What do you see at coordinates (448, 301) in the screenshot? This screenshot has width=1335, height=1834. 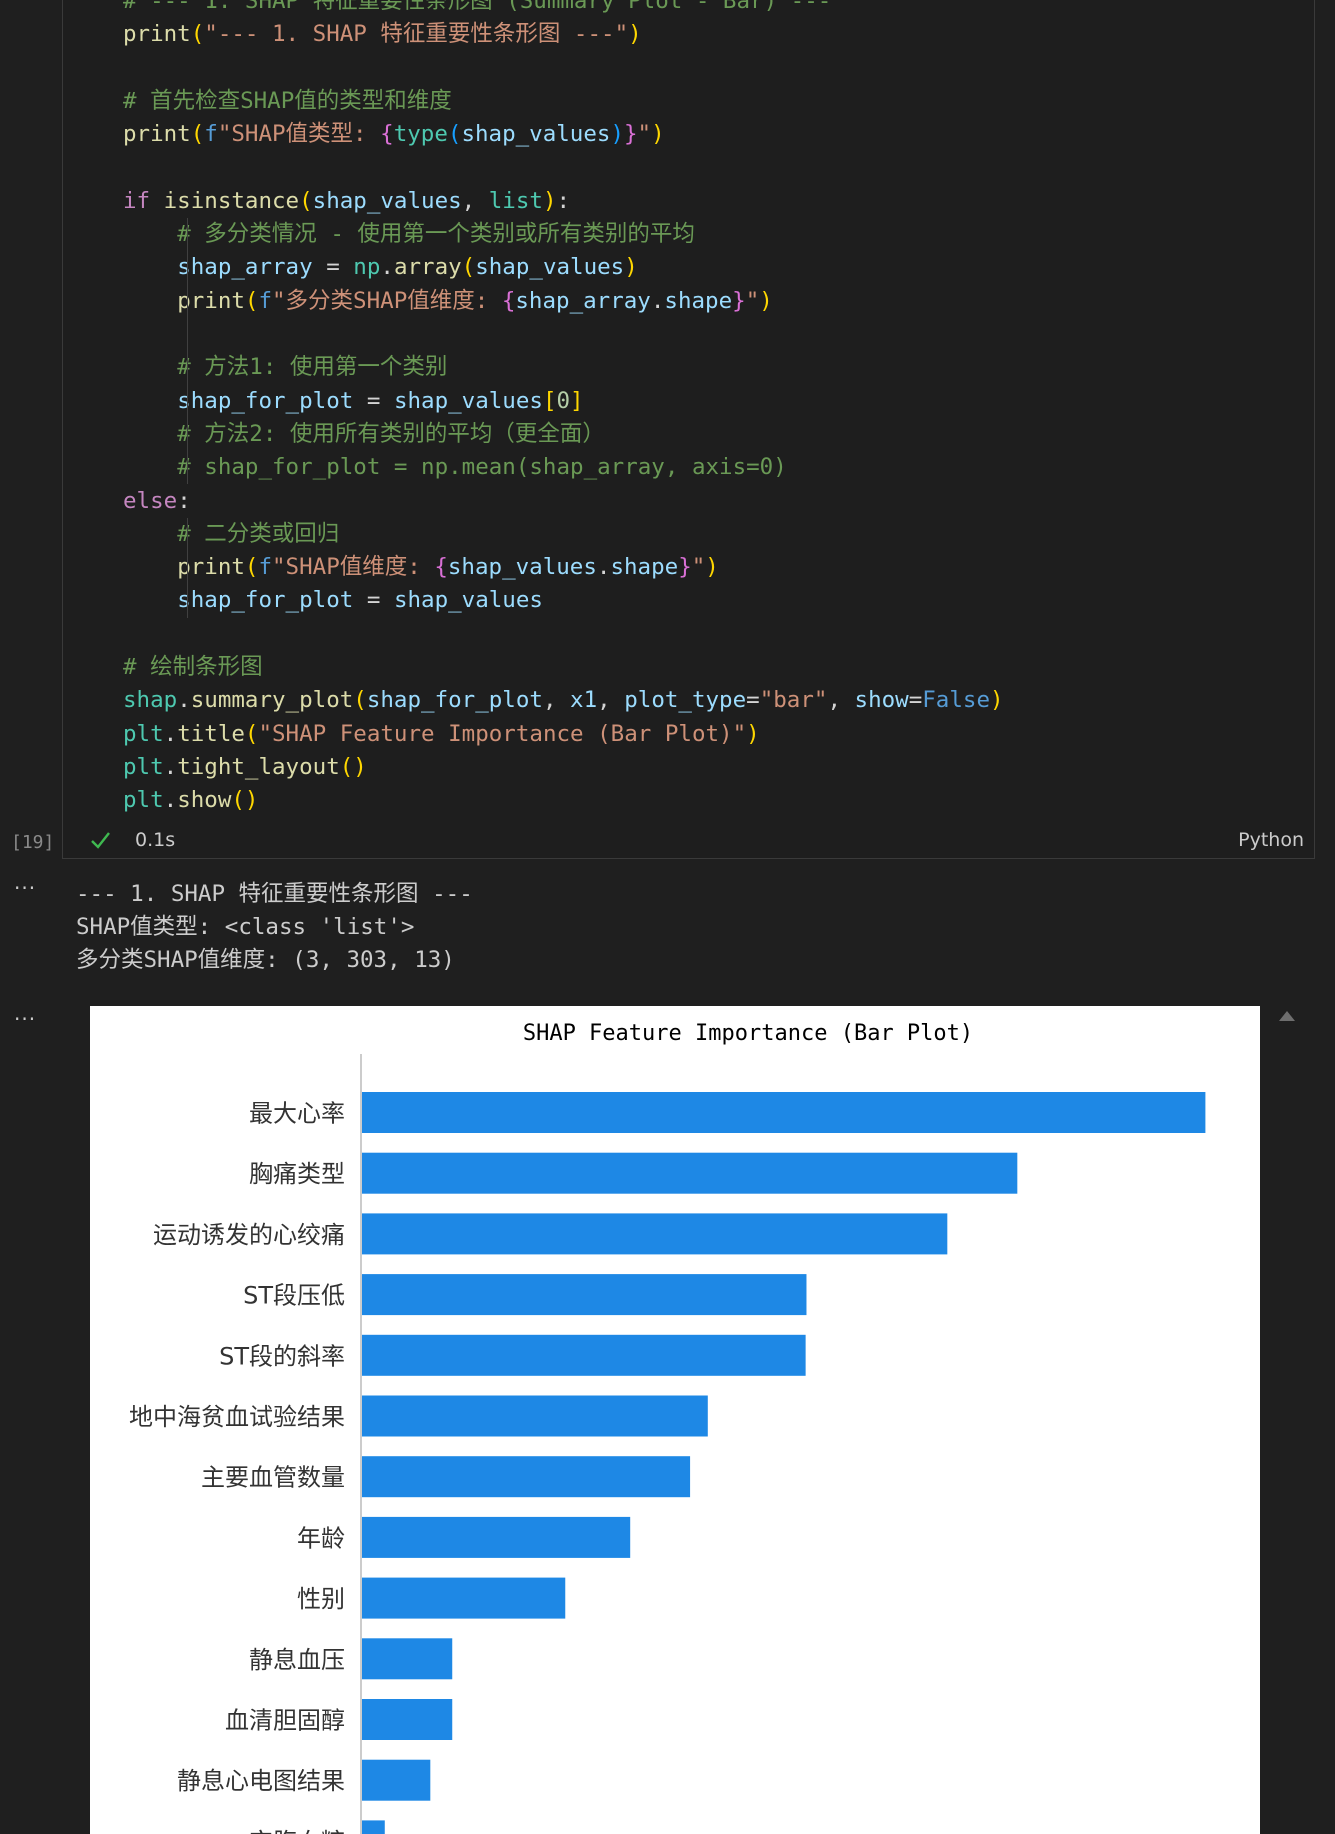 I see `code-line: print(f"多分类SHAP值维度: {shap_array.shape}")` at bounding box center [448, 301].